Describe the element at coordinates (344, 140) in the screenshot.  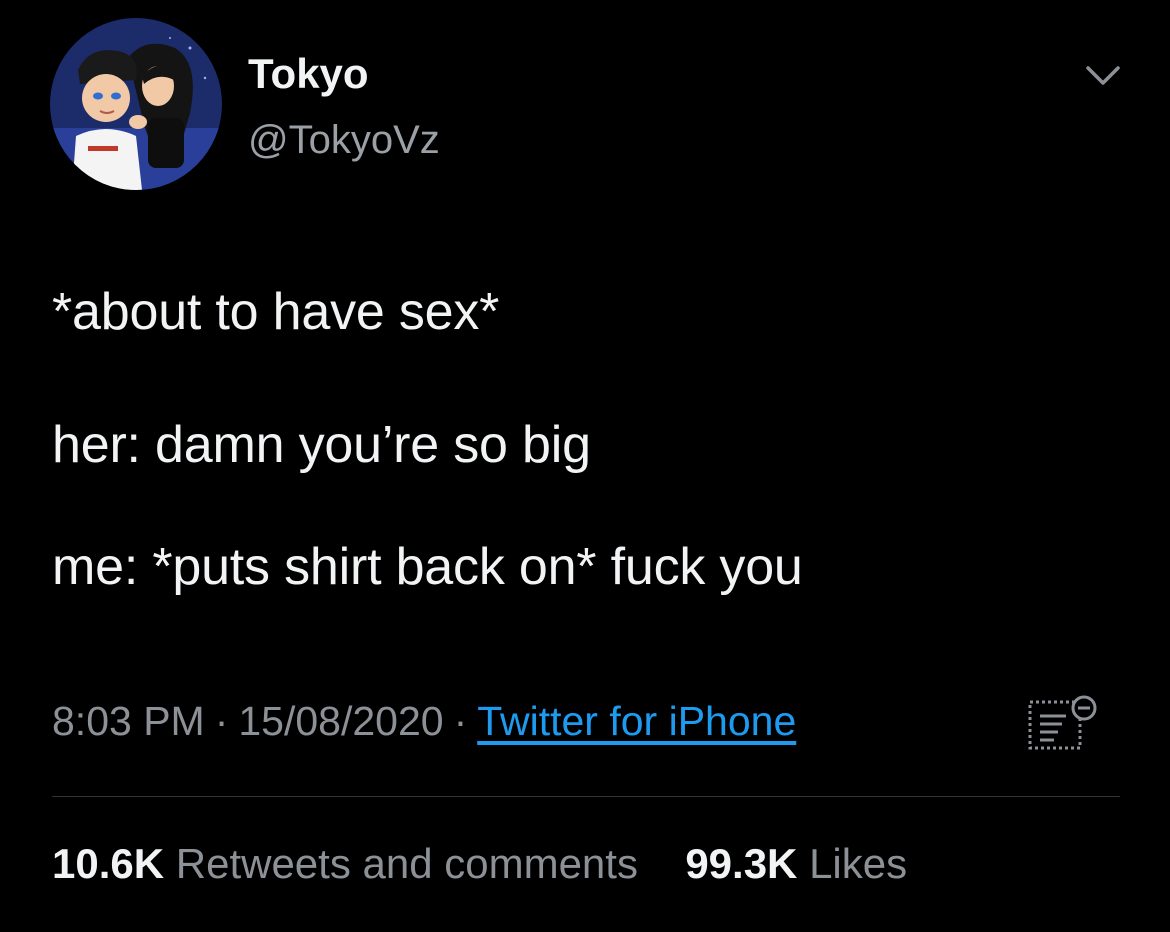
I see `user-handle: @TokyoVz` at that location.